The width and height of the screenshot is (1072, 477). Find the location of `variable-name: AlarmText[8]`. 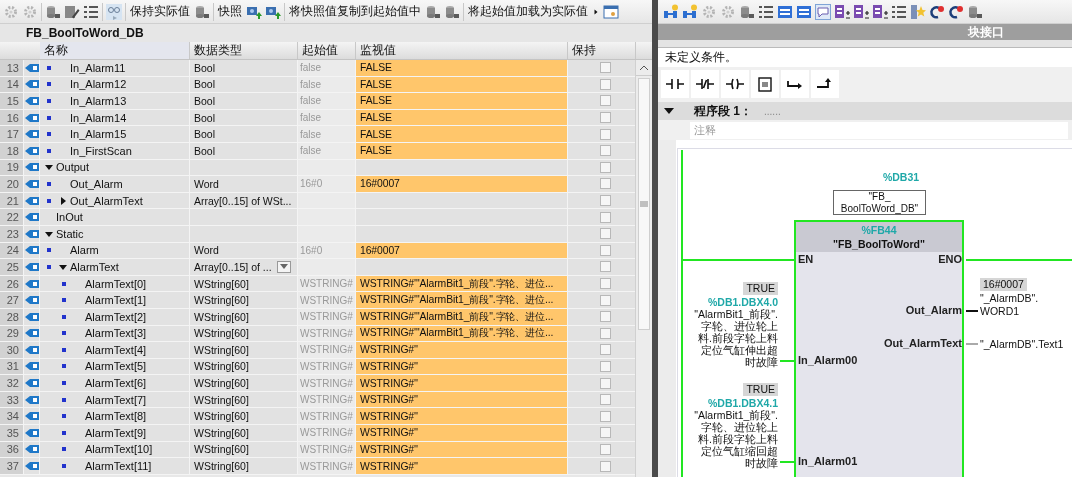

variable-name: AlarmText[8] is located at coordinates (116, 416).